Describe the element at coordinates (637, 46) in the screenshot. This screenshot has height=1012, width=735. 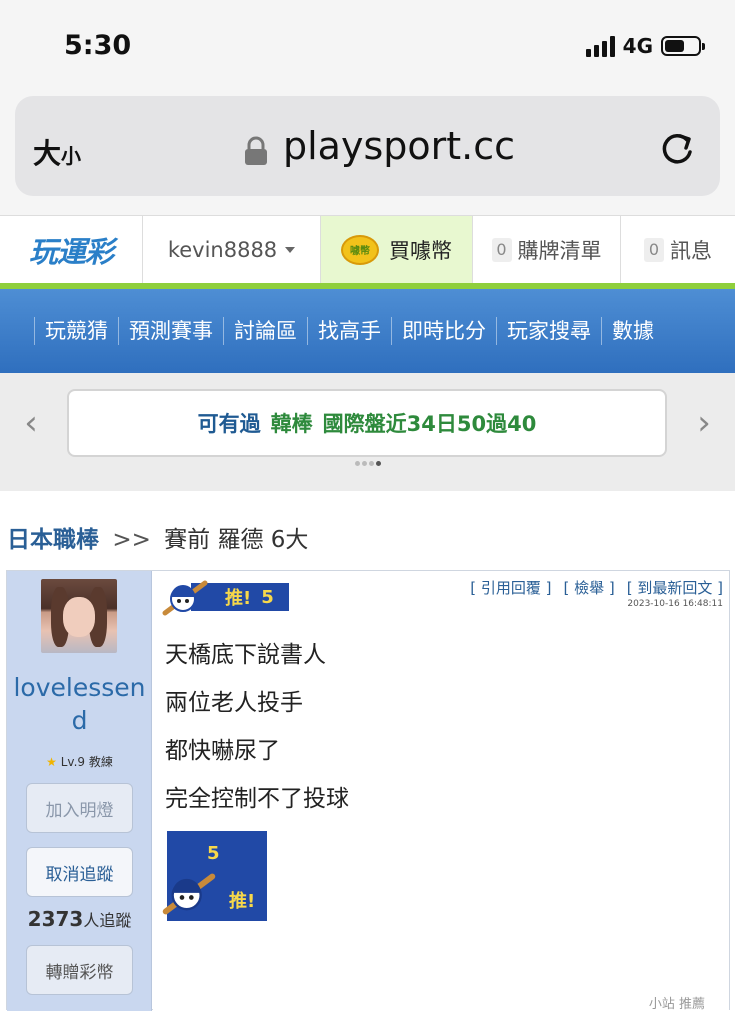
I see `network-label: 4G` at that location.